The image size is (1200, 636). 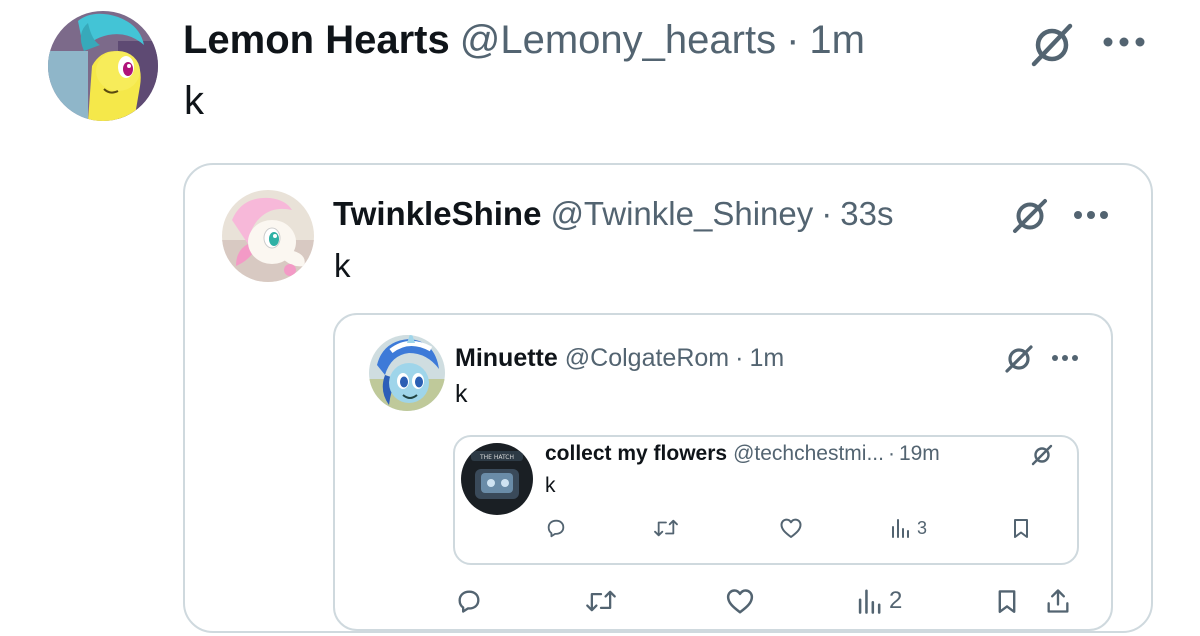 What do you see at coordinates (496, 457) in the screenshot?
I see `avatar-logo-text: THE HATCH` at bounding box center [496, 457].